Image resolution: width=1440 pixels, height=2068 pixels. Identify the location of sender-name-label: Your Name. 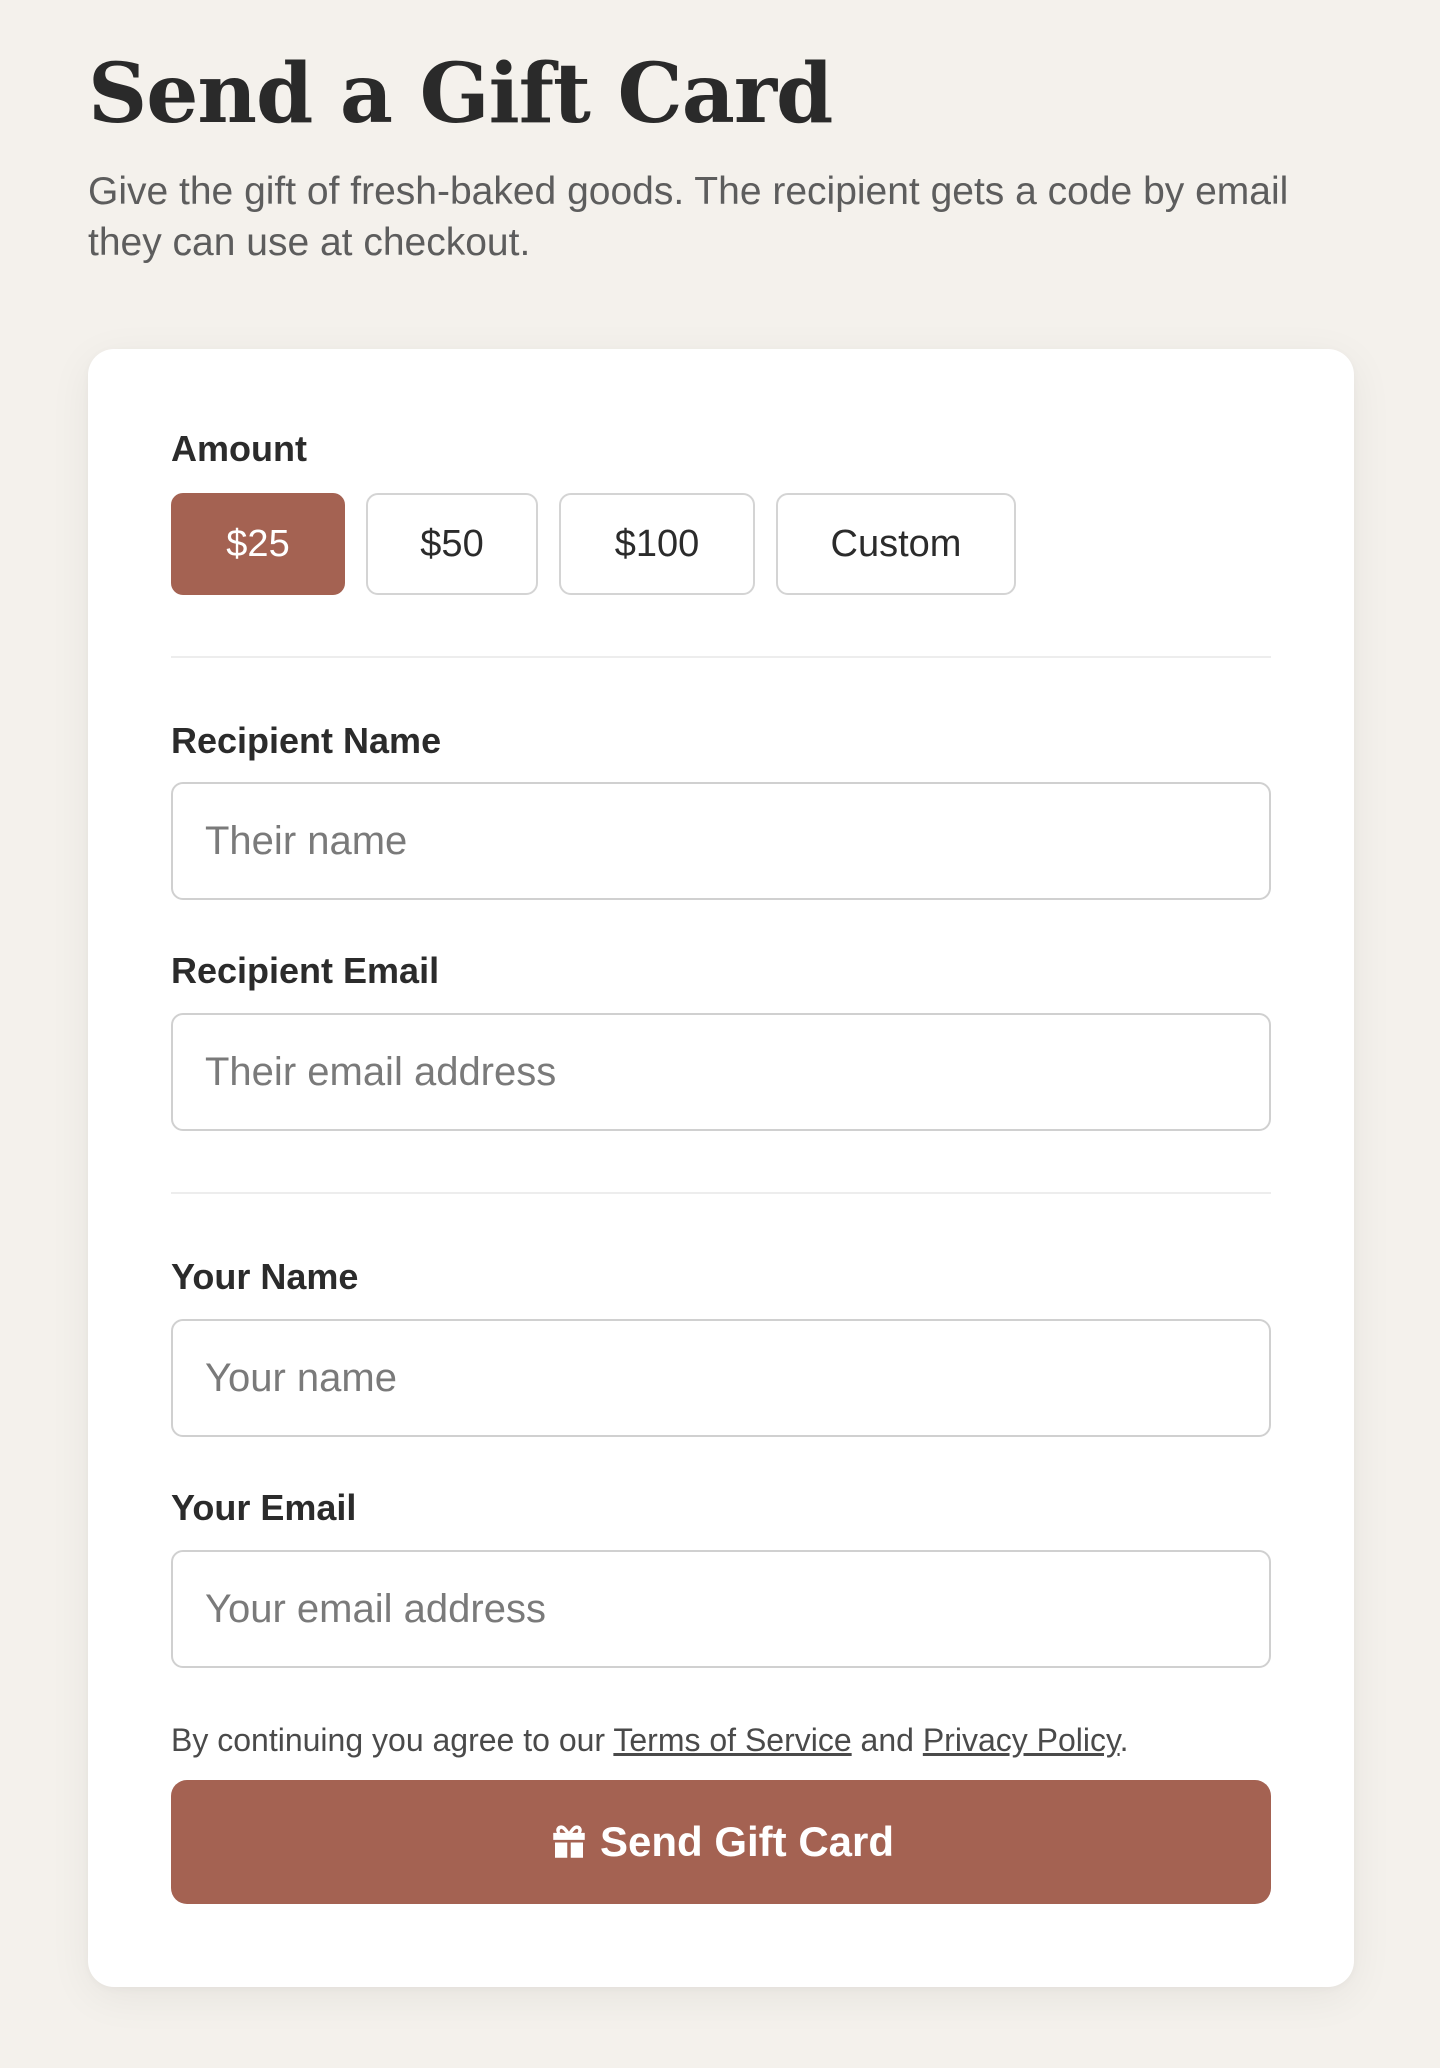
(265, 1276).